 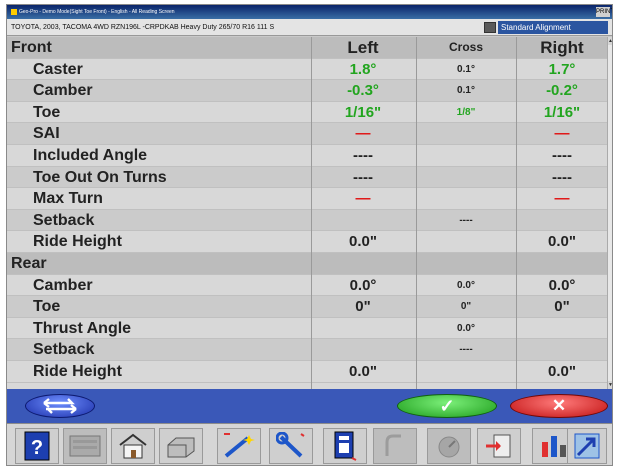 I want to click on table-row: Toe Out On Turns ---- ----, so click(x=307, y=177).